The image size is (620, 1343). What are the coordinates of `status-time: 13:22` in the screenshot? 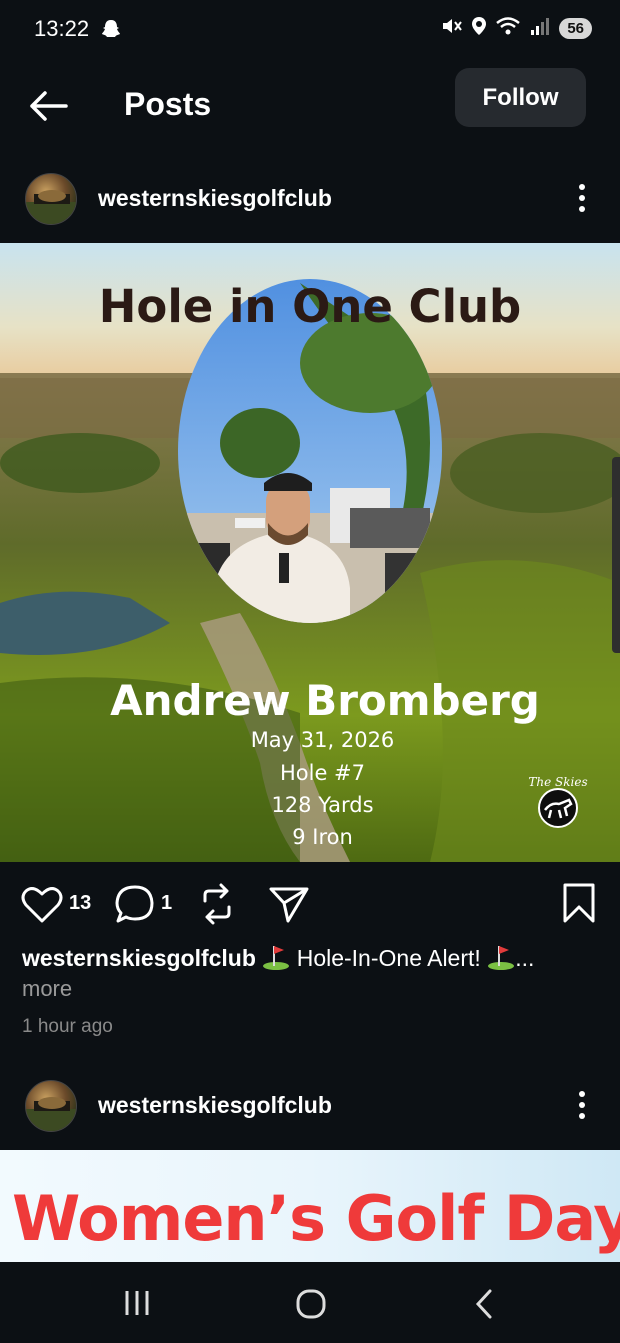 It's located at (62, 28).